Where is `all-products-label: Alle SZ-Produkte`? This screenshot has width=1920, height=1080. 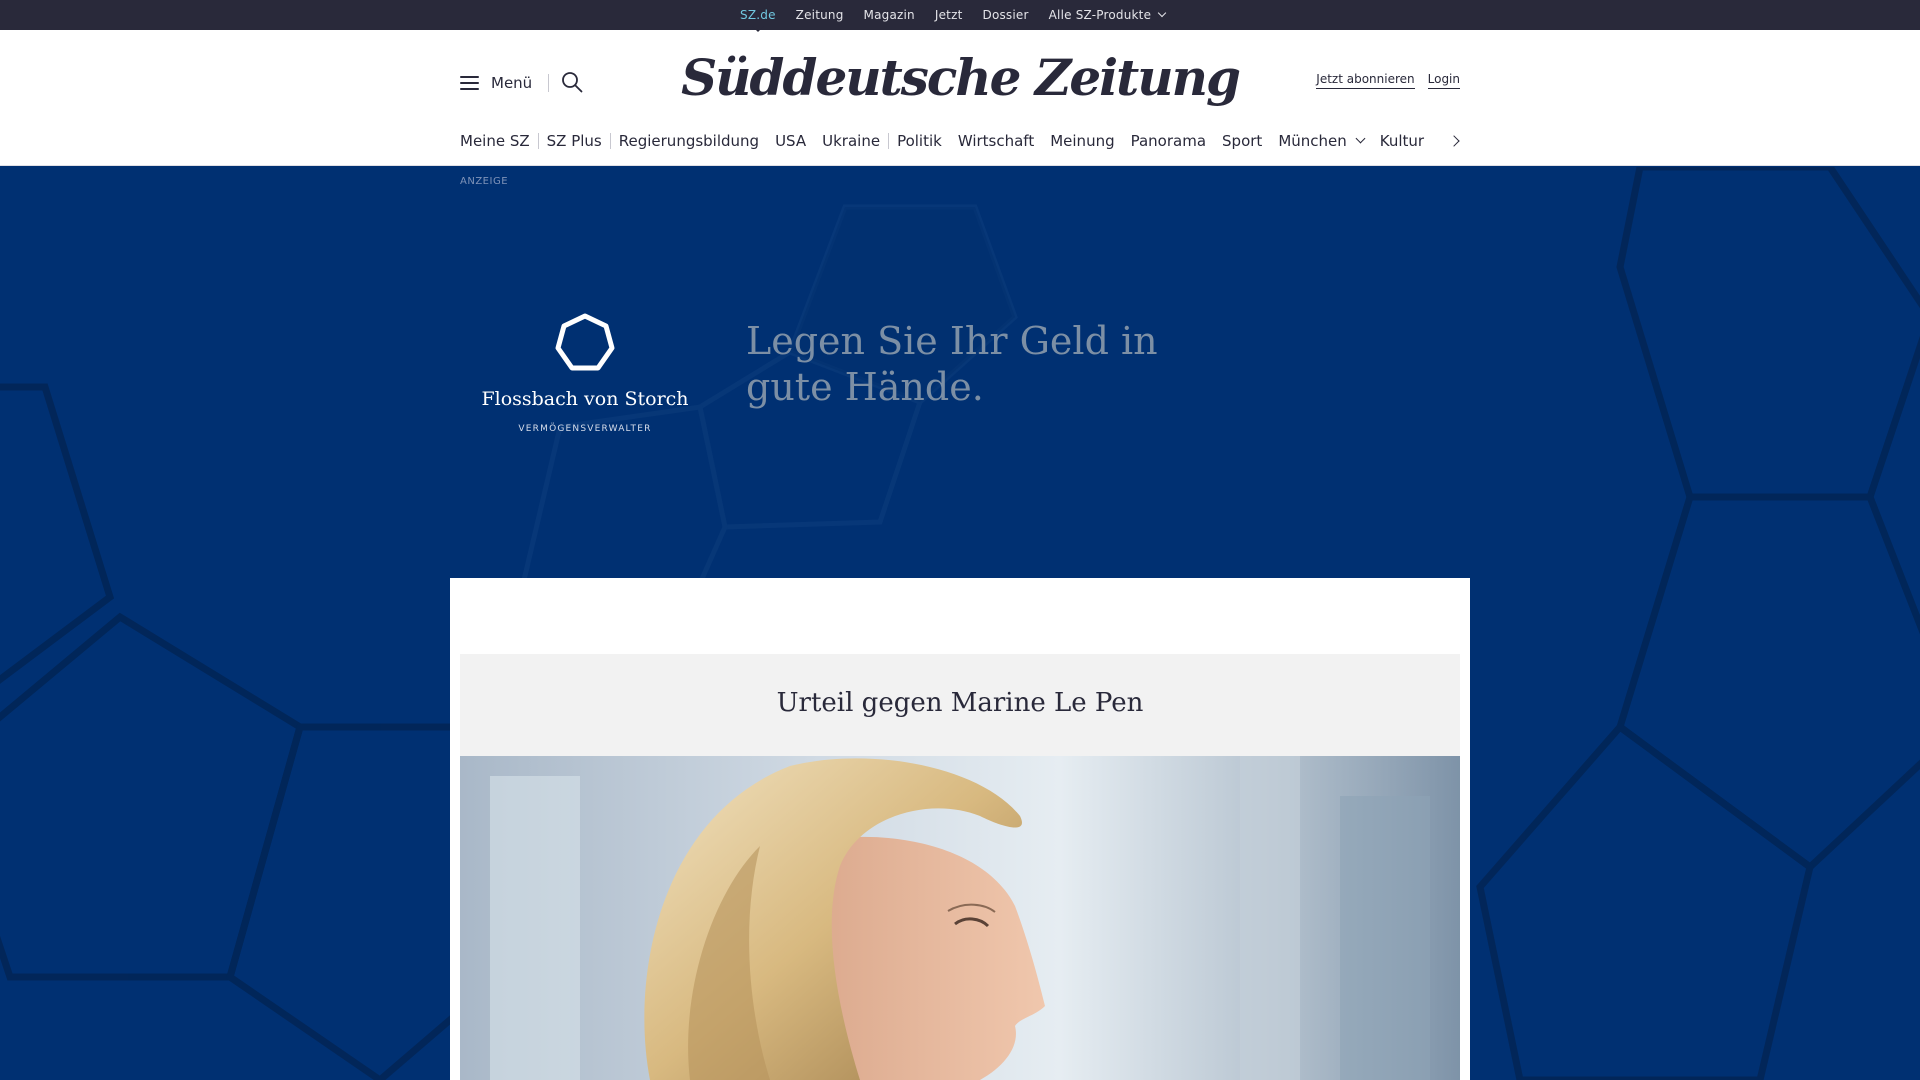
all-products-label: Alle SZ-Produkte is located at coordinates (1100, 15).